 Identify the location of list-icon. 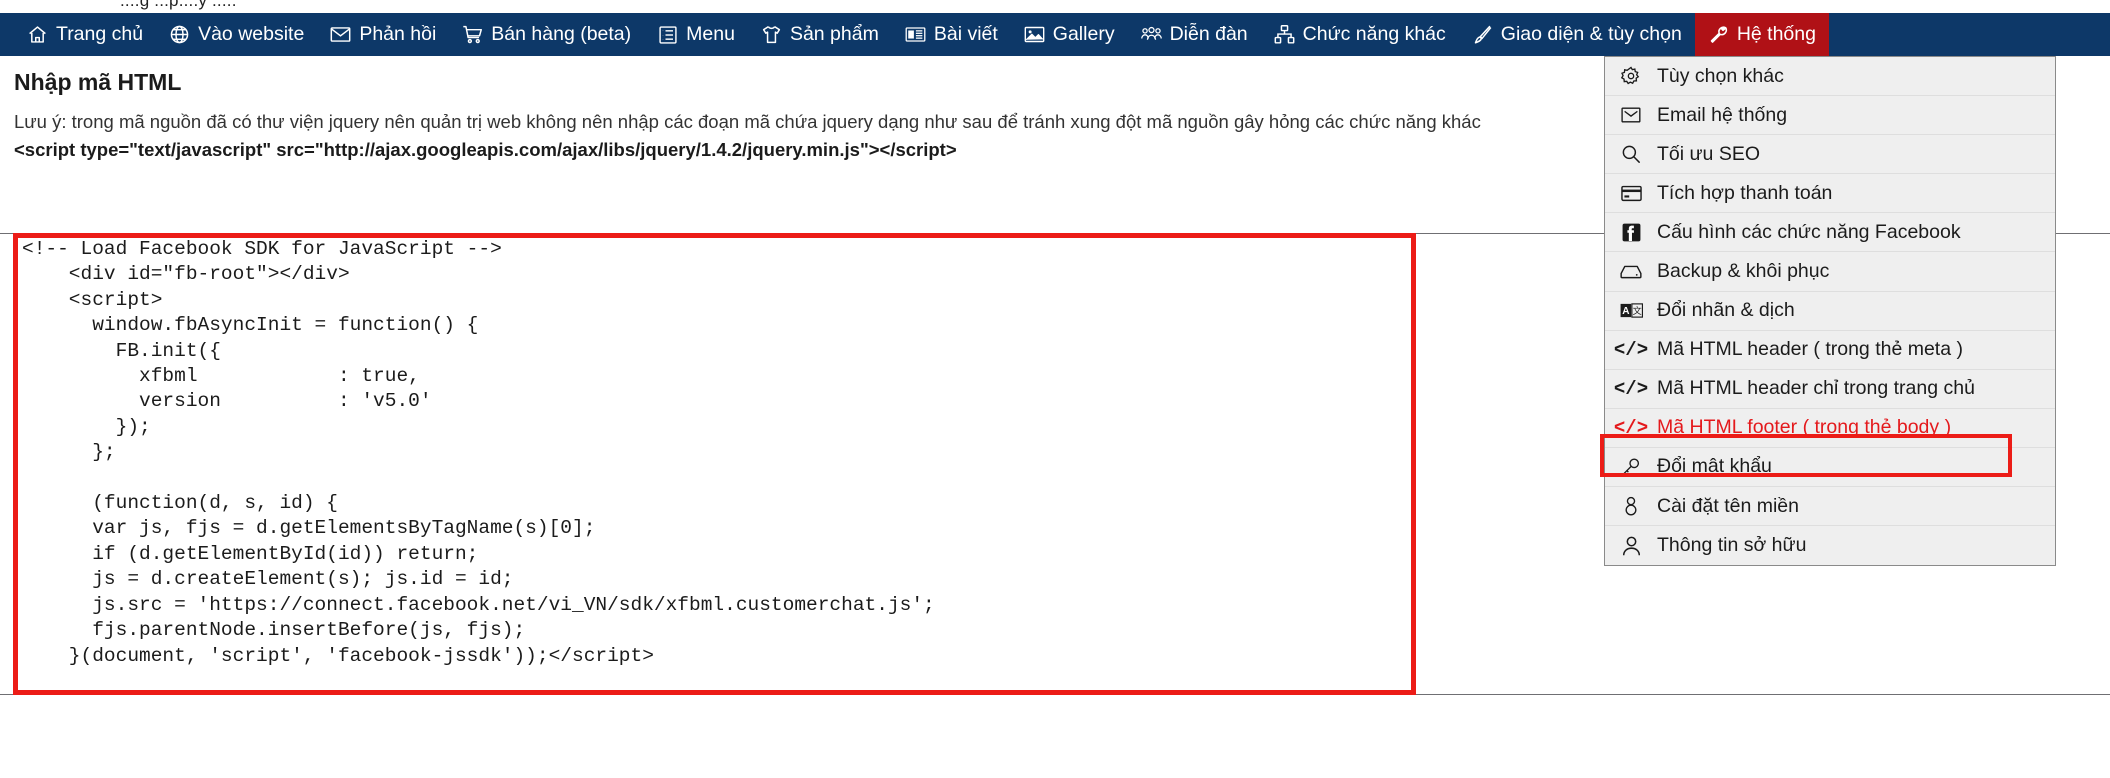
(667, 34).